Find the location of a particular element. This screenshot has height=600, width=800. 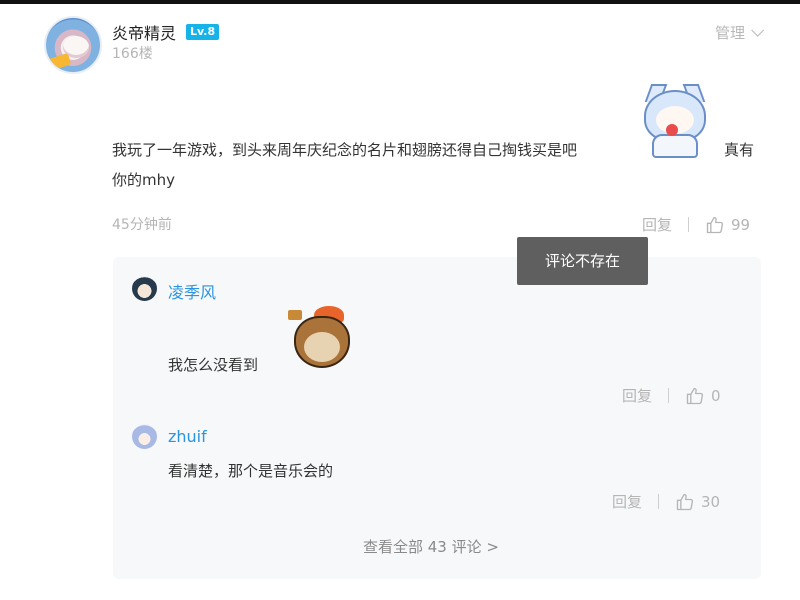

manage-button: 管理 is located at coordinates (739, 32).